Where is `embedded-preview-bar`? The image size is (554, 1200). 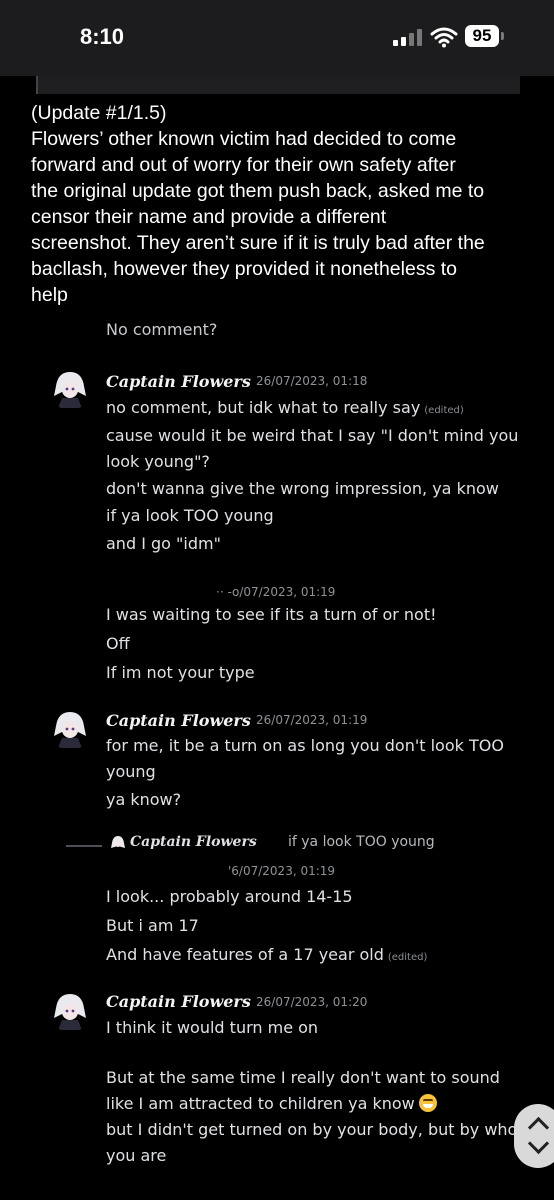
embedded-preview-bar is located at coordinates (278, 85).